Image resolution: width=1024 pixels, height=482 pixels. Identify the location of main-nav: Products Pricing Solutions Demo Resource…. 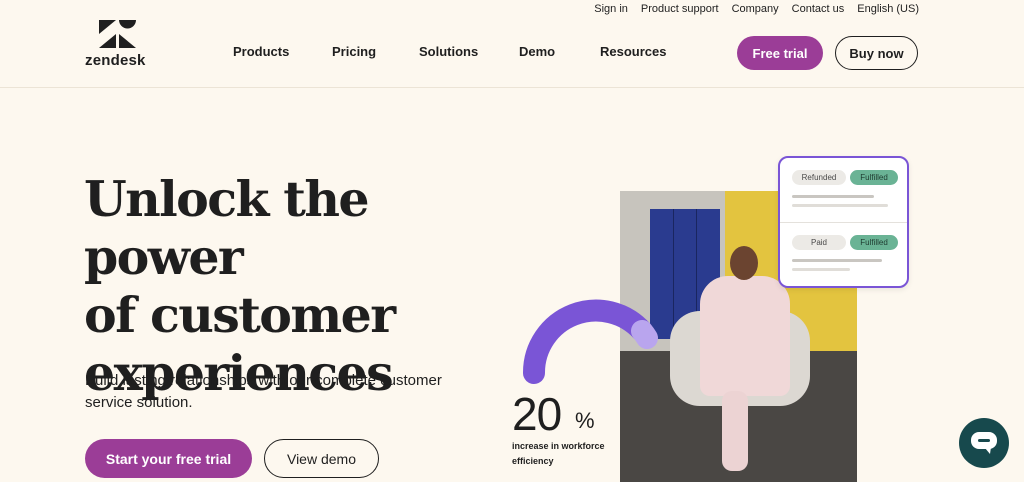
(449, 51).